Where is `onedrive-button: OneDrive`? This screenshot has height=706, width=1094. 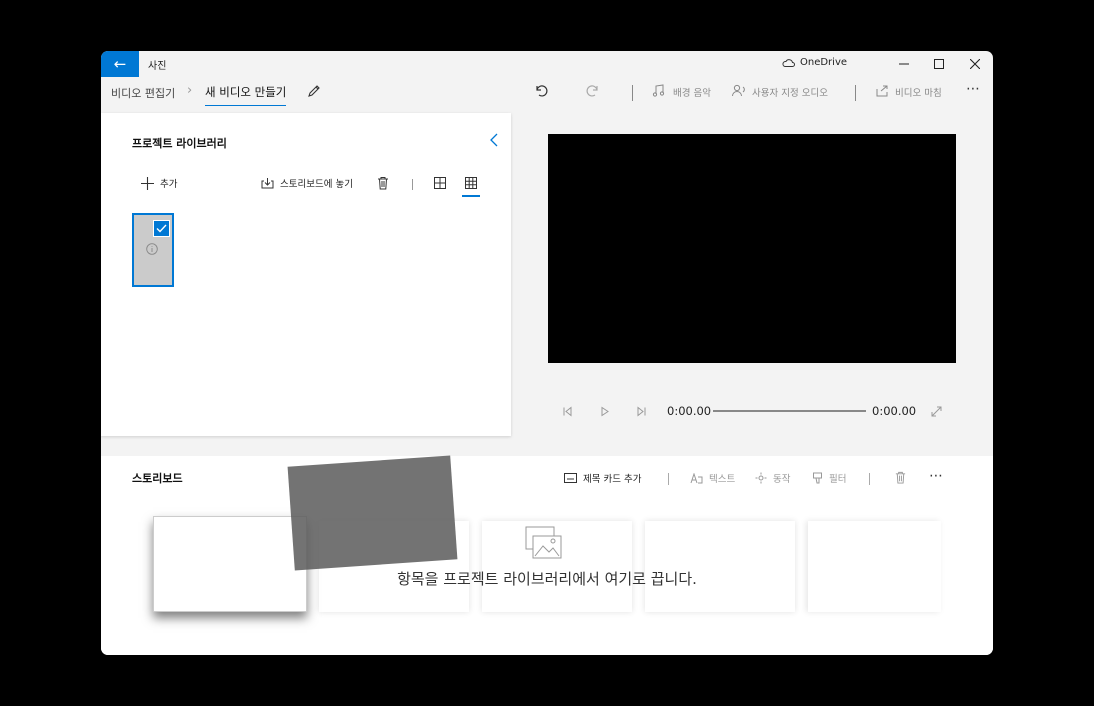 onedrive-button: OneDrive is located at coordinates (814, 62).